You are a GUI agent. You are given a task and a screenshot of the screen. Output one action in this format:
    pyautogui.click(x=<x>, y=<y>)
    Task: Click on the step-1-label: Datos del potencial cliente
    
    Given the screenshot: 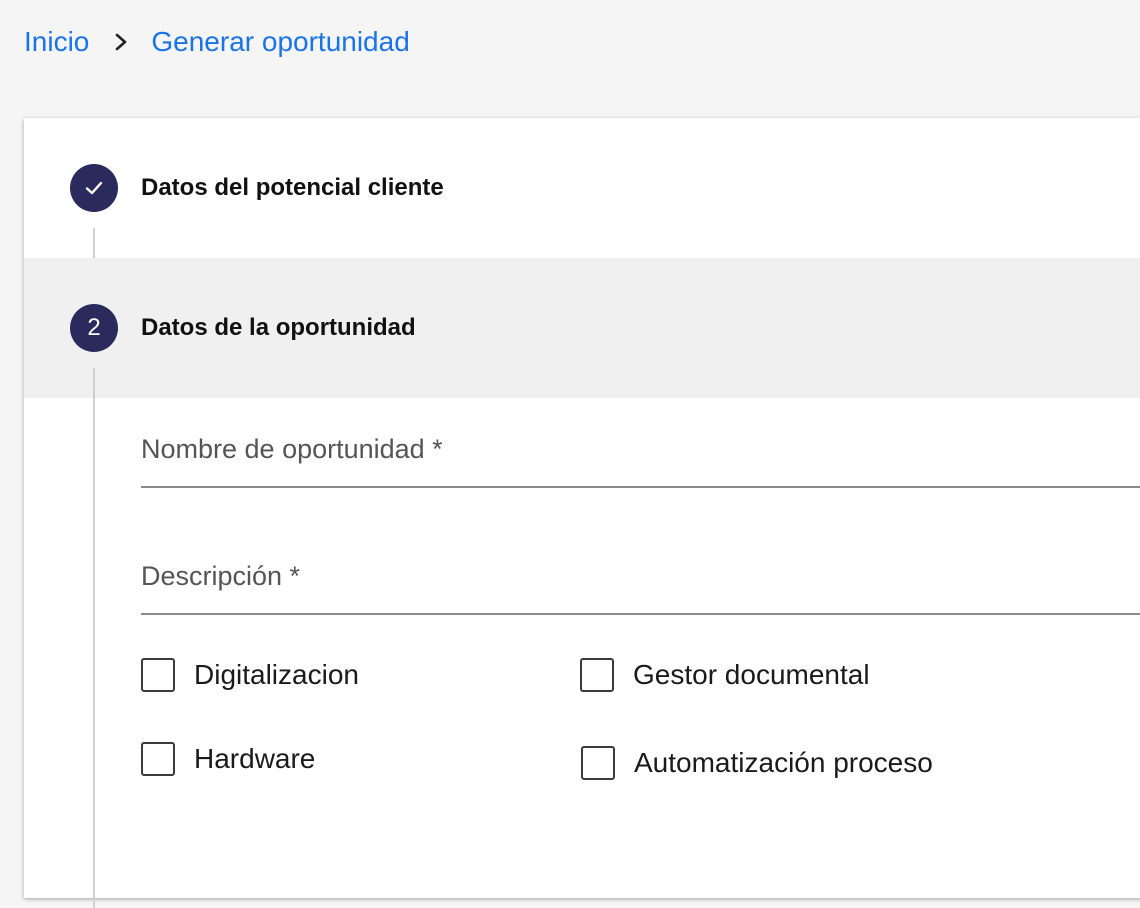 What is the action you would take?
    pyautogui.click(x=292, y=187)
    